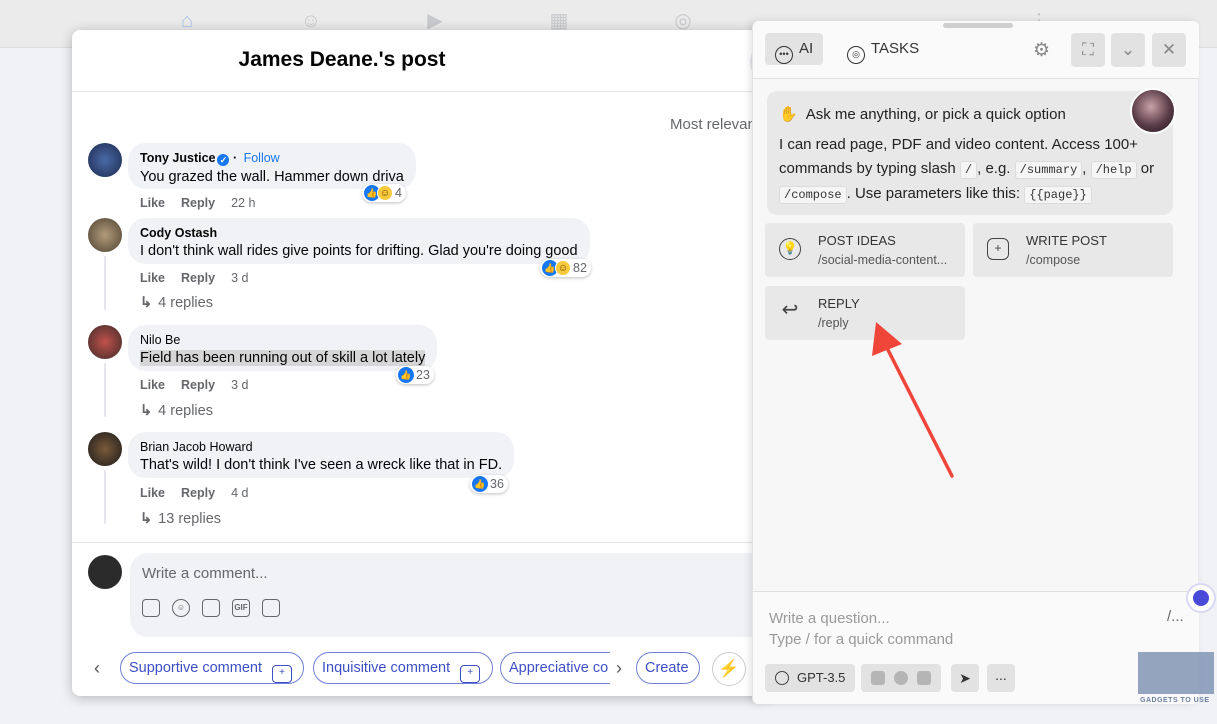 The width and height of the screenshot is (1217, 724). What do you see at coordinates (450, 595) in the screenshot?
I see `comment-input: Write a comment... ☺ GIF` at bounding box center [450, 595].